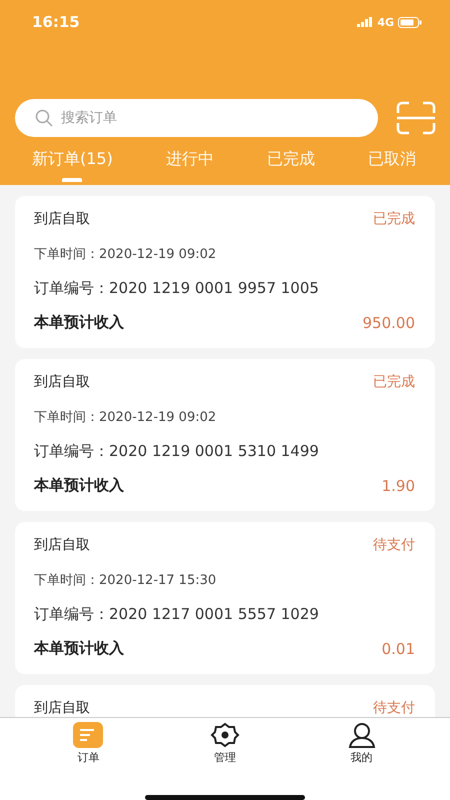  Describe the element at coordinates (56, 22) in the screenshot. I see `status-time: 16:15` at that location.